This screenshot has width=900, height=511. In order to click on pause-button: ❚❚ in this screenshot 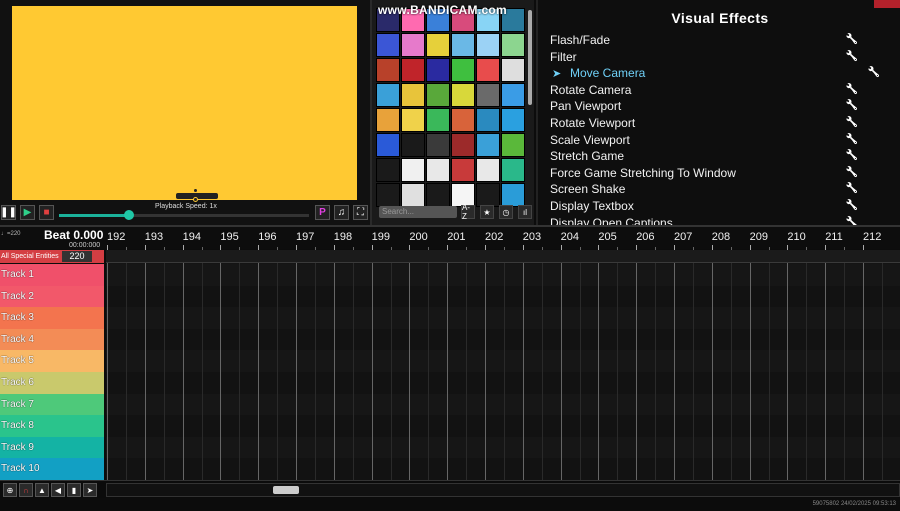, I will do `click(8, 212)`.